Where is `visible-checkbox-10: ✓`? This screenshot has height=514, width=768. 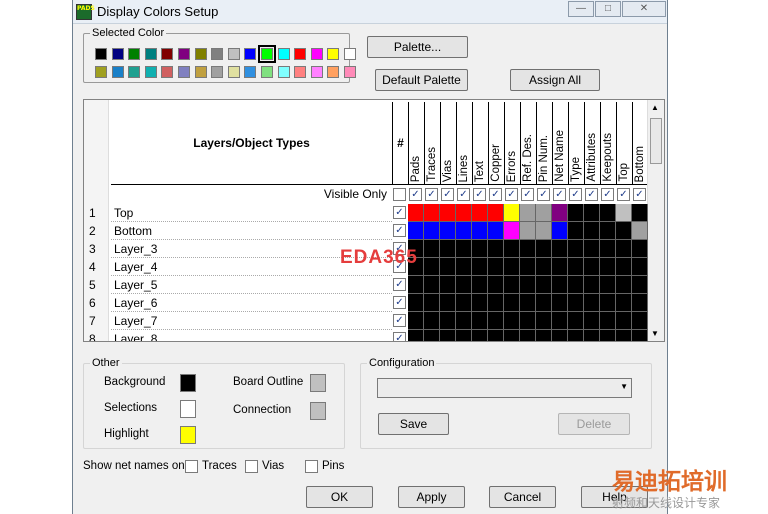
visible-checkbox-10: ✓ is located at coordinates (559, 194).